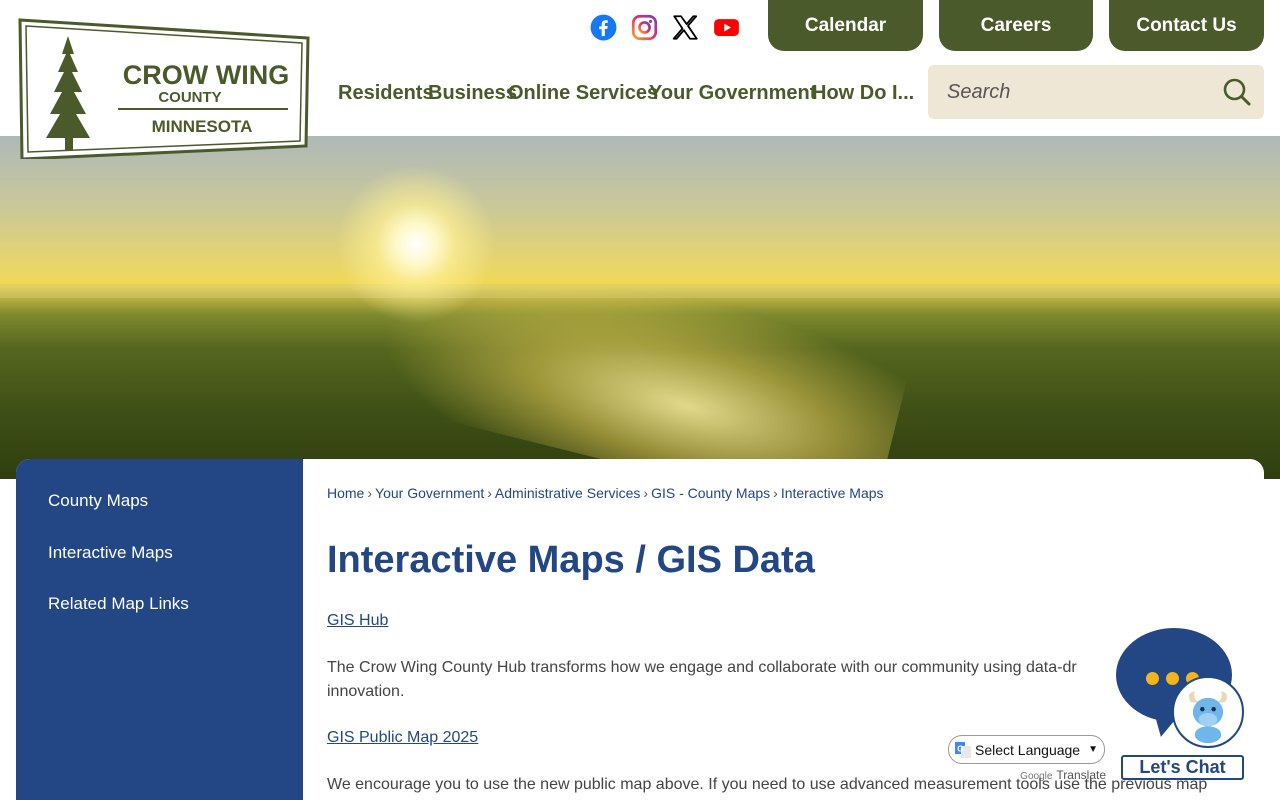  Describe the element at coordinates (960, 748) in the screenshot. I see `svg-text: G` at that location.